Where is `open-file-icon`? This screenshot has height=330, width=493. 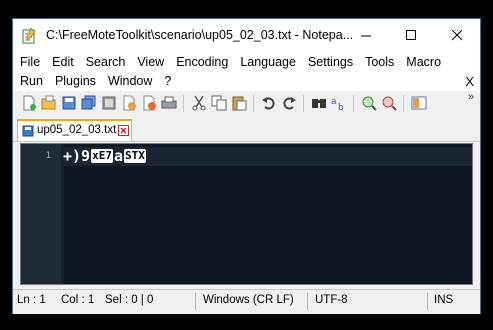
open-file-icon is located at coordinates (49, 103).